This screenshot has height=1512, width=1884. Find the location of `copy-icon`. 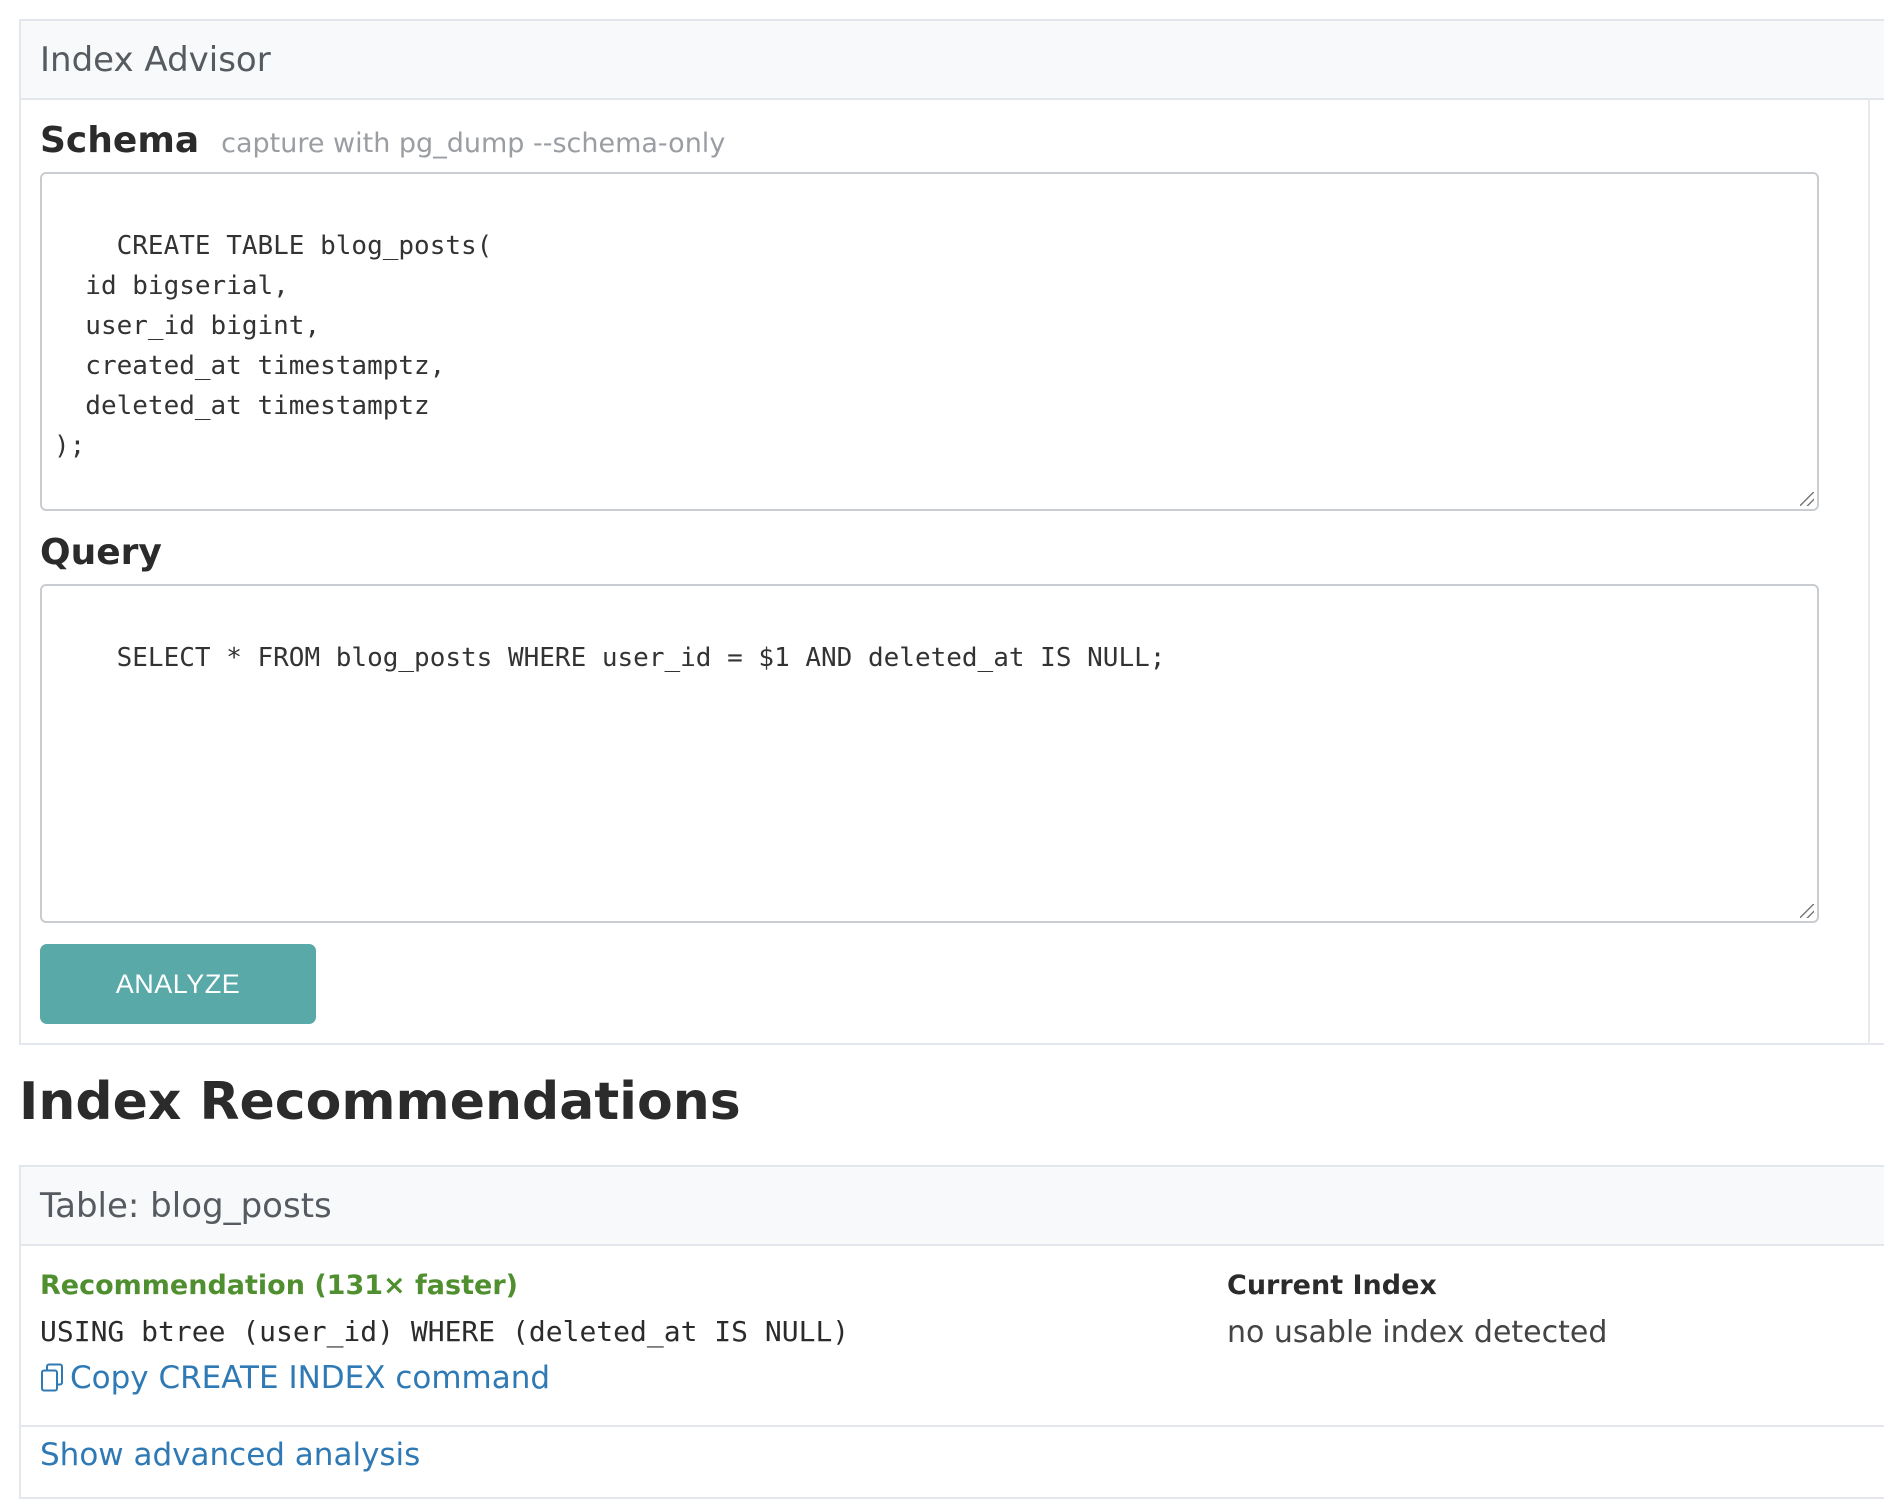

copy-icon is located at coordinates (52, 1378).